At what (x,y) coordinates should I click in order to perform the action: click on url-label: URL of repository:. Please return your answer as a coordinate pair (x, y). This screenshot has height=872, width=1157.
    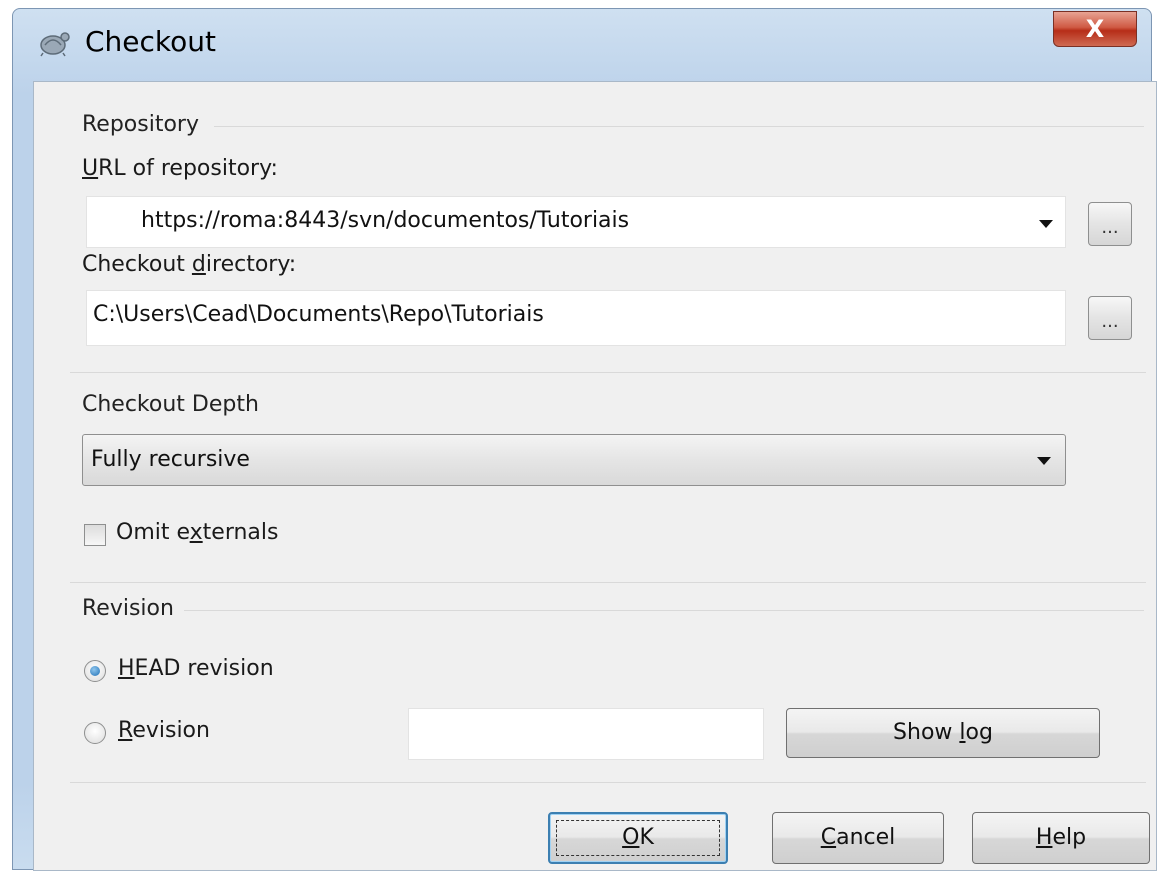
    Looking at the image, I should click on (180, 168).